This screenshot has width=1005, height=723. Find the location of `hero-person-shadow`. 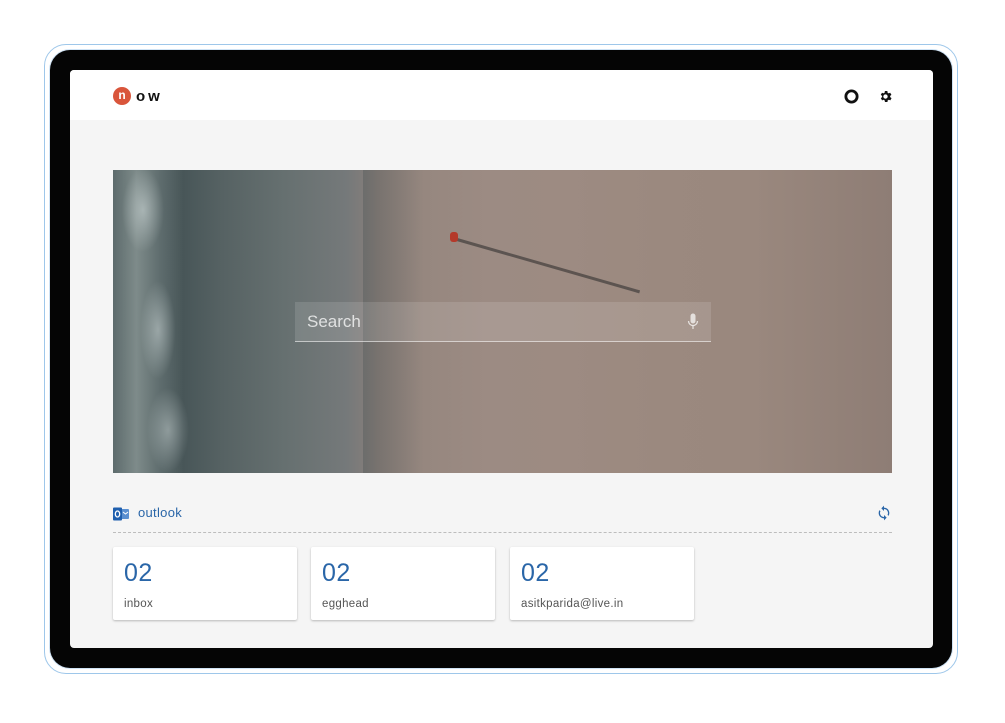

hero-person-shadow is located at coordinates (548, 266).